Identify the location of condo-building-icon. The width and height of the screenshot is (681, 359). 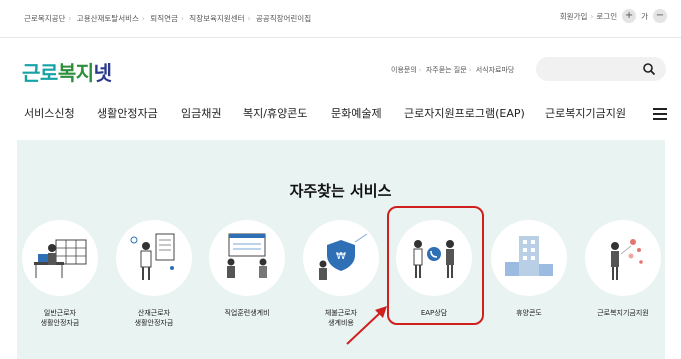
(529, 256).